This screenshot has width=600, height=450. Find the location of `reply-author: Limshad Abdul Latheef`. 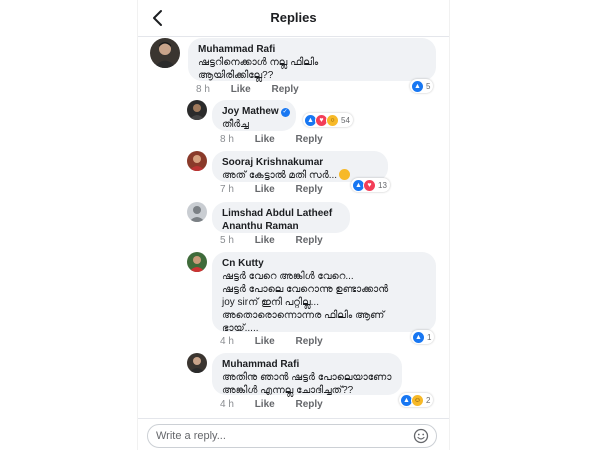

reply-author: Limshad Abdul Latheef is located at coordinates (281, 213).